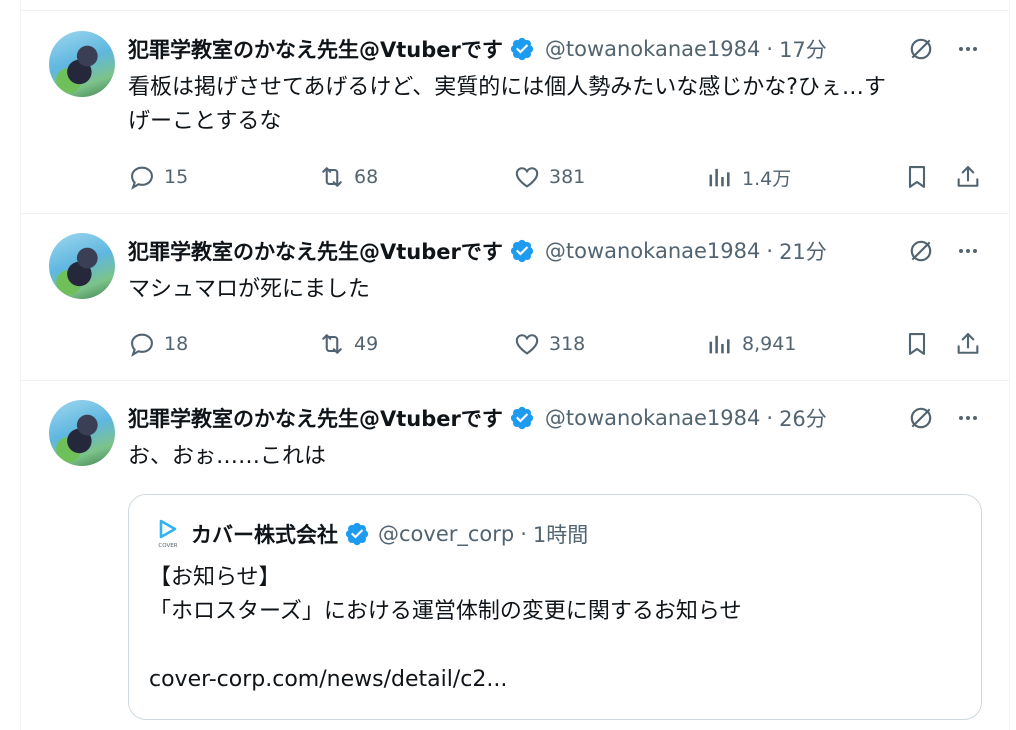  Describe the element at coordinates (366, 344) in the screenshot. I see `repost-count: 49` at that location.